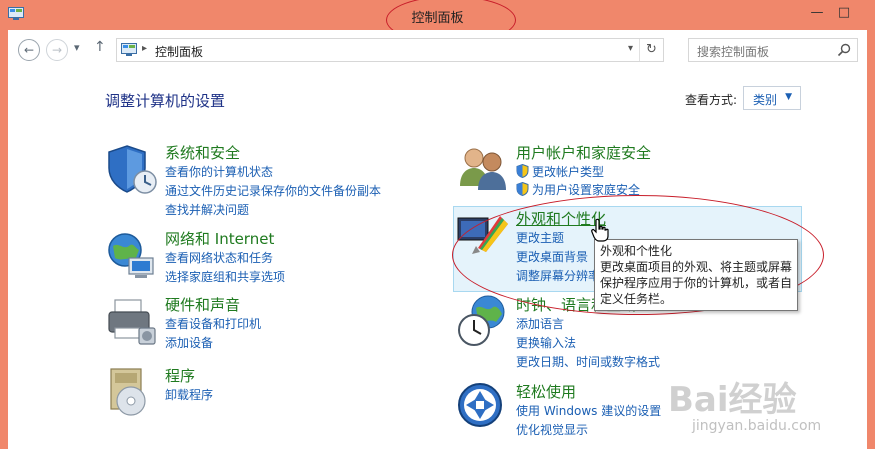 The width and height of the screenshot is (875, 449). I want to click on maximize-button: □, so click(844, 13).